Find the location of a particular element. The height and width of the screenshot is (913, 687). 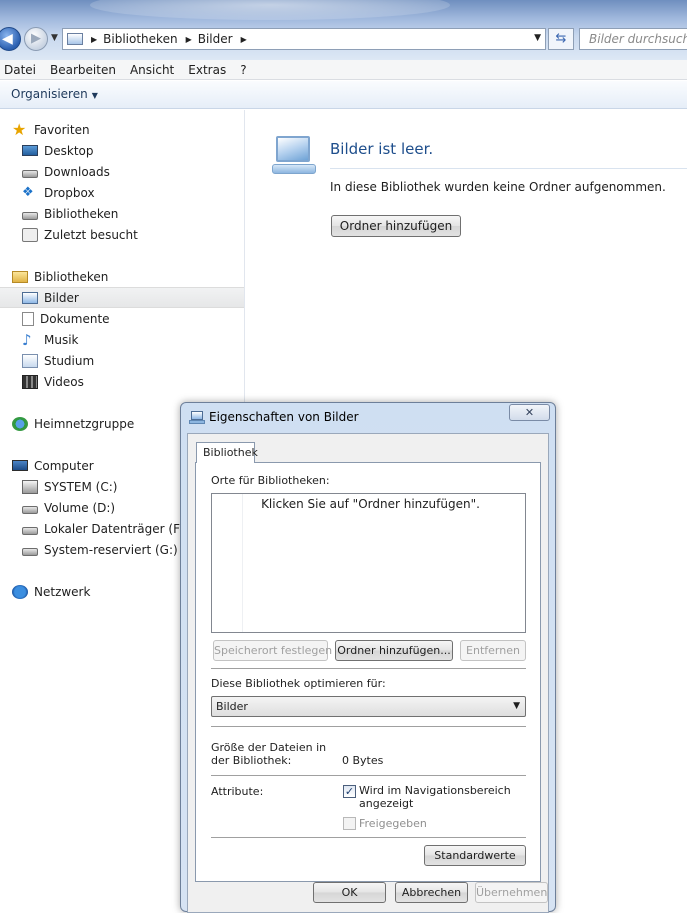

computer-icon is located at coordinates (20, 465).